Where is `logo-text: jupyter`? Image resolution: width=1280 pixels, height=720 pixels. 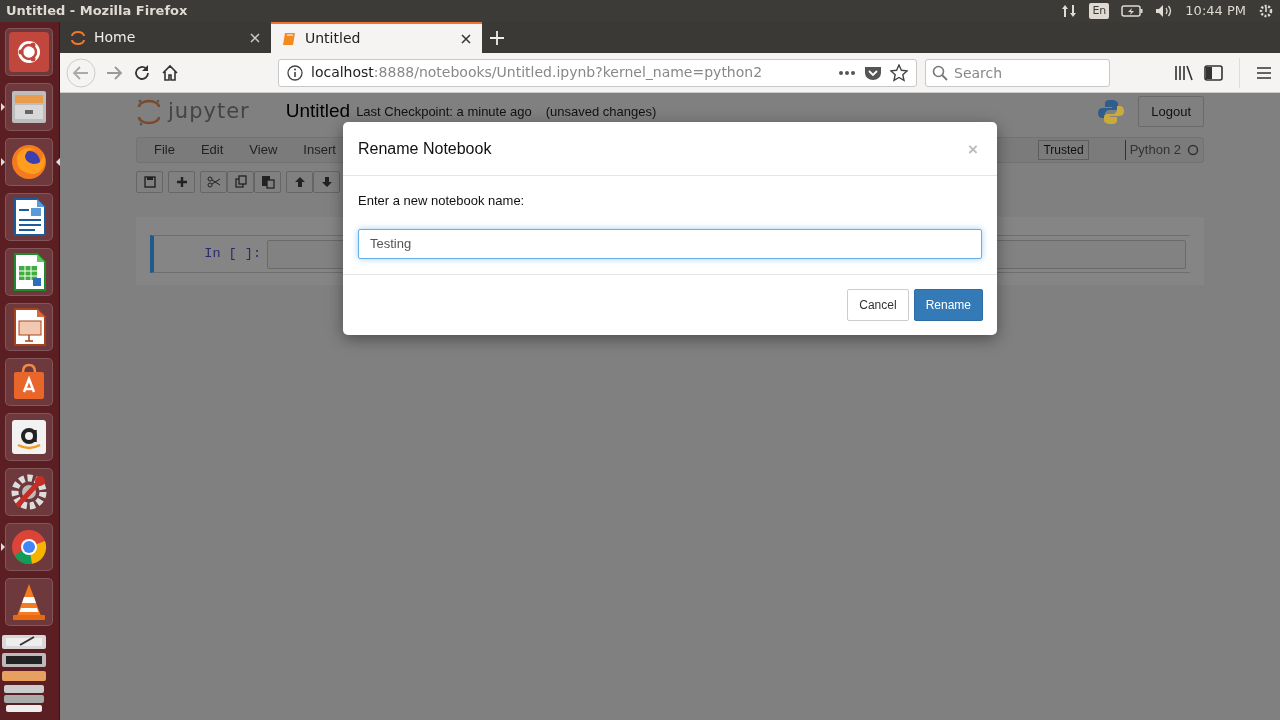 logo-text: jupyter is located at coordinates (209, 111).